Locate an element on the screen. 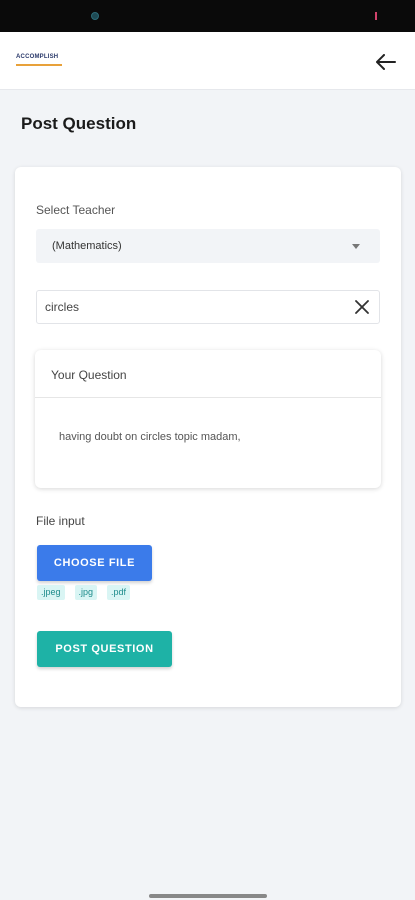 This screenshot has height=900, width=415. topic-input is located at coordinates (195, 307).